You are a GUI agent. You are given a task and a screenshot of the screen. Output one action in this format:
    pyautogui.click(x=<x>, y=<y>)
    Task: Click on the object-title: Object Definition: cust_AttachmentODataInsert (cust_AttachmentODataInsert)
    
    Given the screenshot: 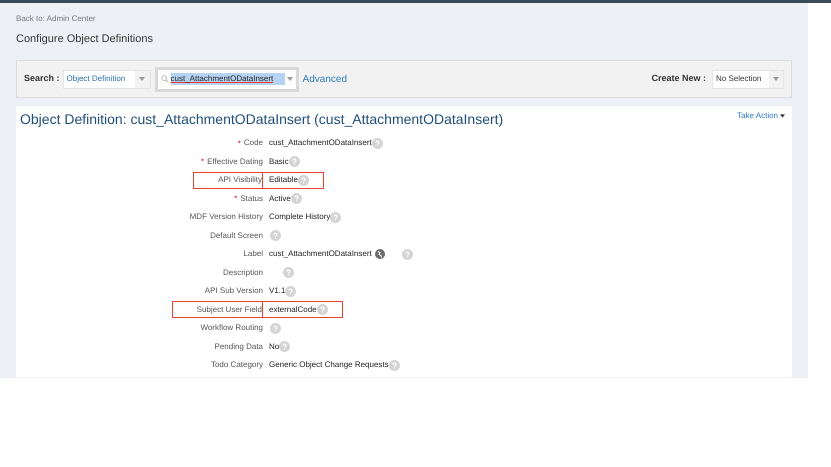 What is the action you would take?
    pyautogui.click(x=262, y=119)
    